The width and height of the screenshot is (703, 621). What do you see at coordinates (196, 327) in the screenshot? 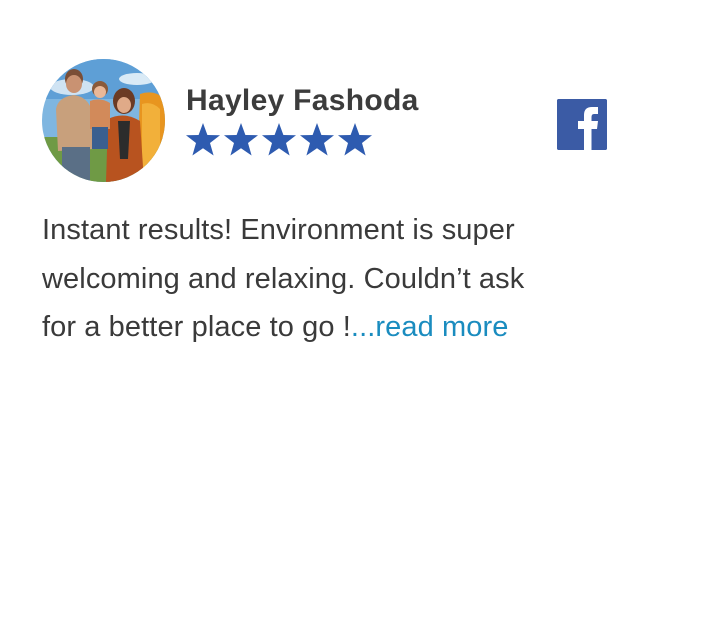
I see `review-text-line: for a better place to go !` at bounding box center [196, 327].